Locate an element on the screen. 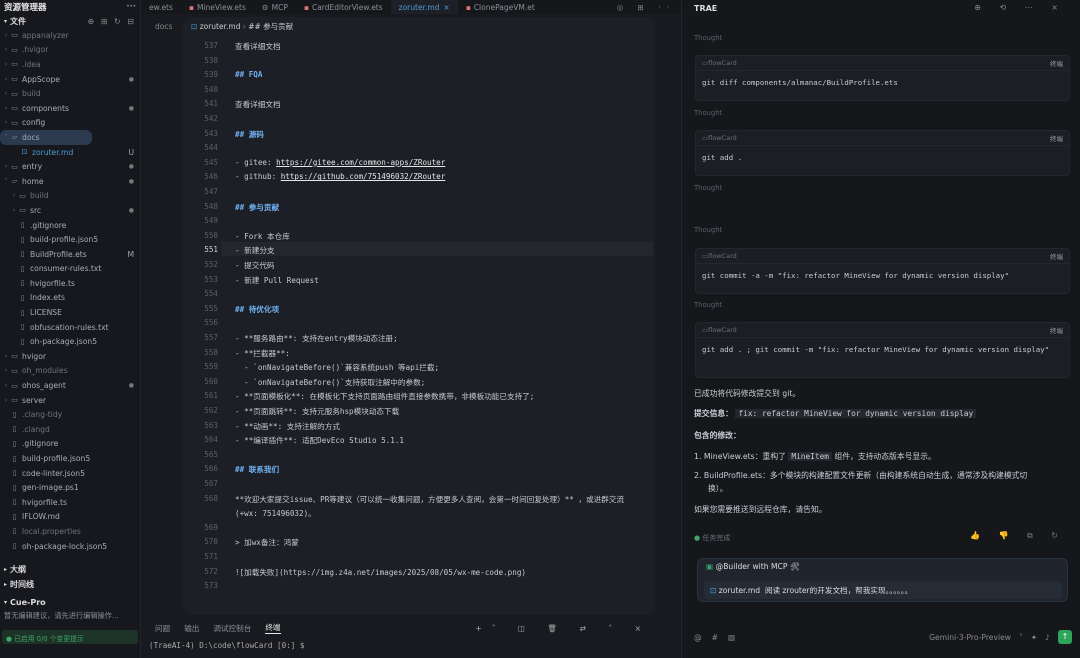 The height and width of the screenshot is (658, 1080). url-link: https://gitee.com/common-apps/ZRouter is located at coordinates (360, 162).